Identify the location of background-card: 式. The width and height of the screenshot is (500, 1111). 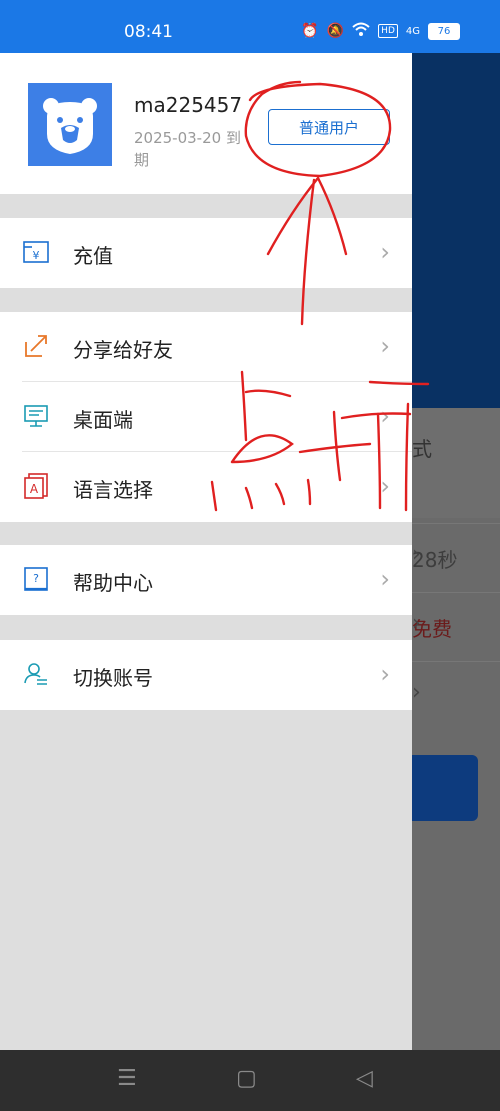
(456, 463).